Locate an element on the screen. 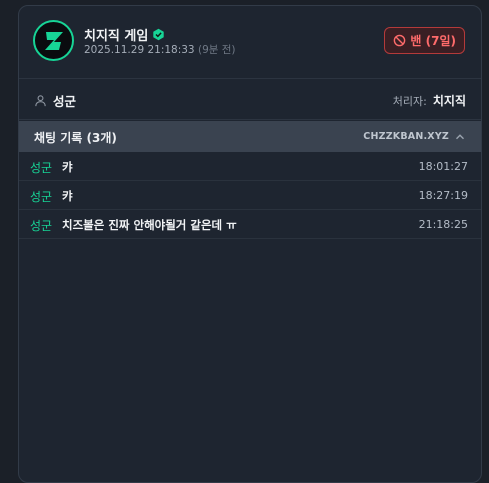 Image resolution: width=489 pixels, height=483 pixels. chat-message-time: 18:27:19 is located at coordinates (443, 195).